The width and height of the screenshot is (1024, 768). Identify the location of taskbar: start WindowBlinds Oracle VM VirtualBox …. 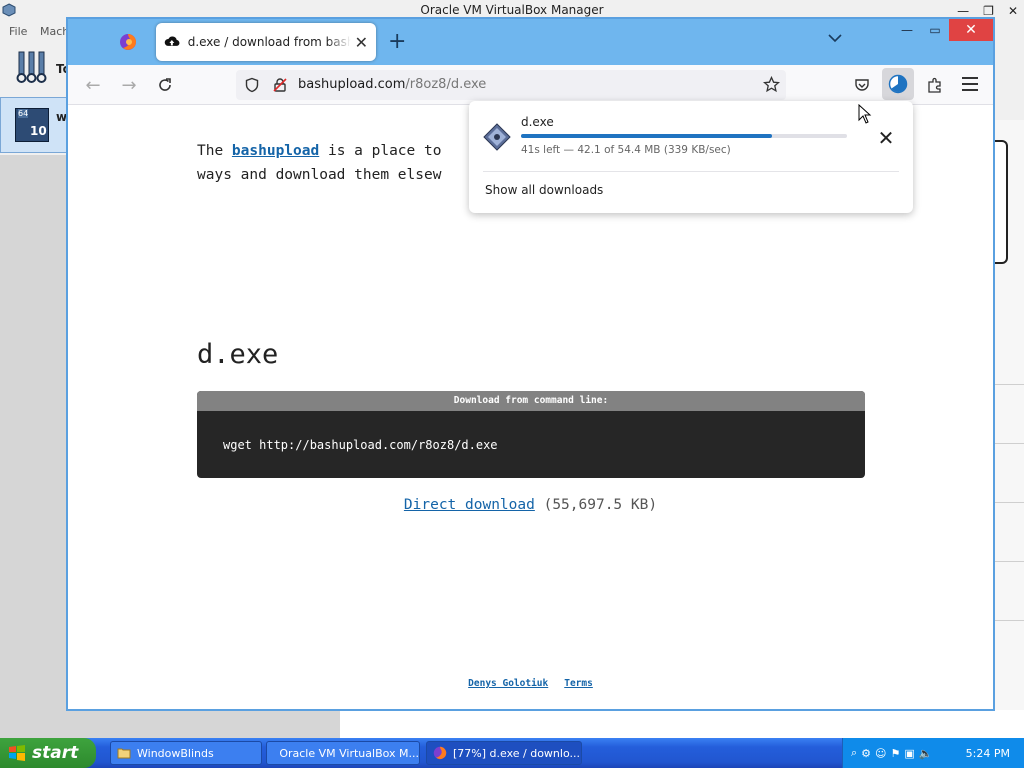
(512, 753).